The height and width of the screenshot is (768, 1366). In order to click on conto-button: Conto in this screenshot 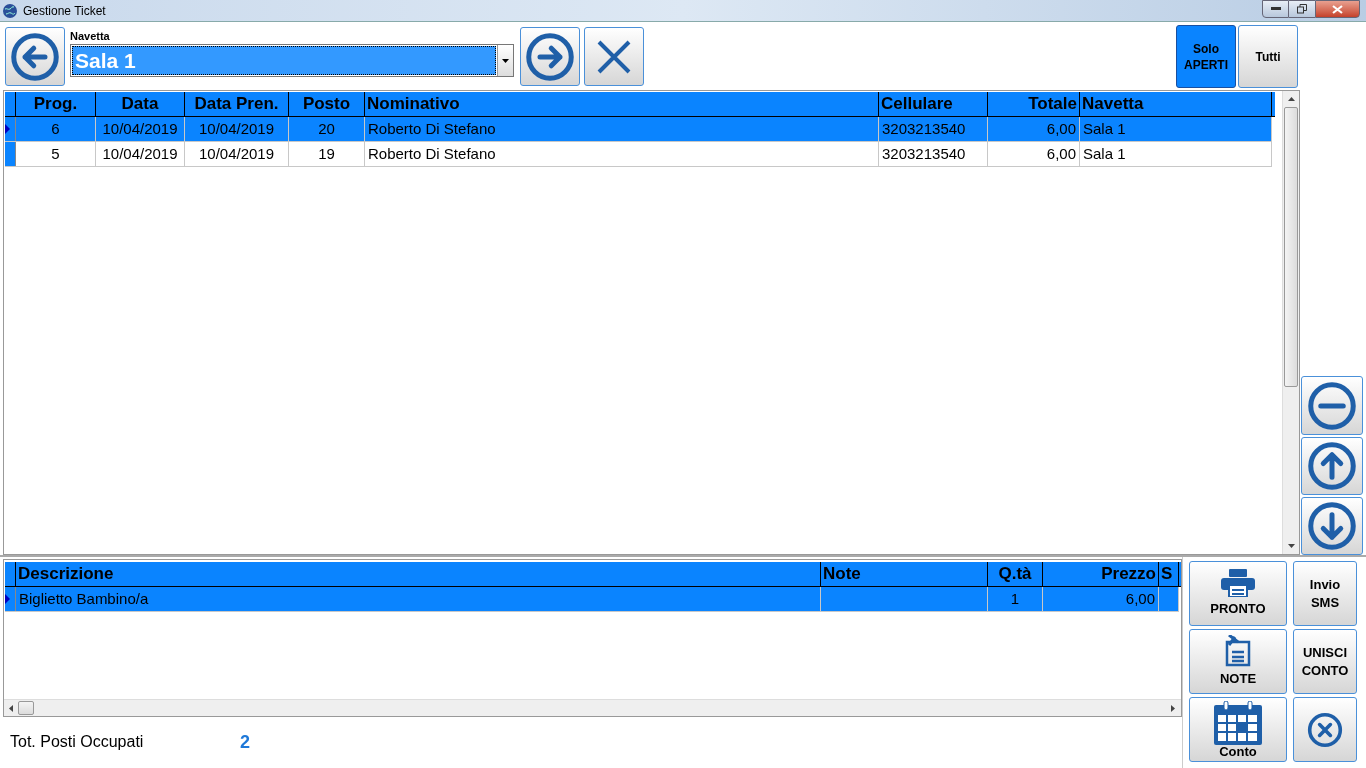, I will do `click(1238, 729)`.